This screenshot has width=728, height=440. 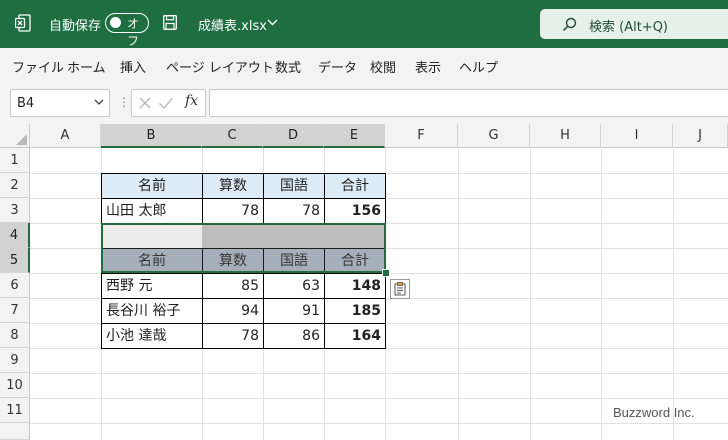 I want to click on select-all-triangle, so click(x=21, y=139).